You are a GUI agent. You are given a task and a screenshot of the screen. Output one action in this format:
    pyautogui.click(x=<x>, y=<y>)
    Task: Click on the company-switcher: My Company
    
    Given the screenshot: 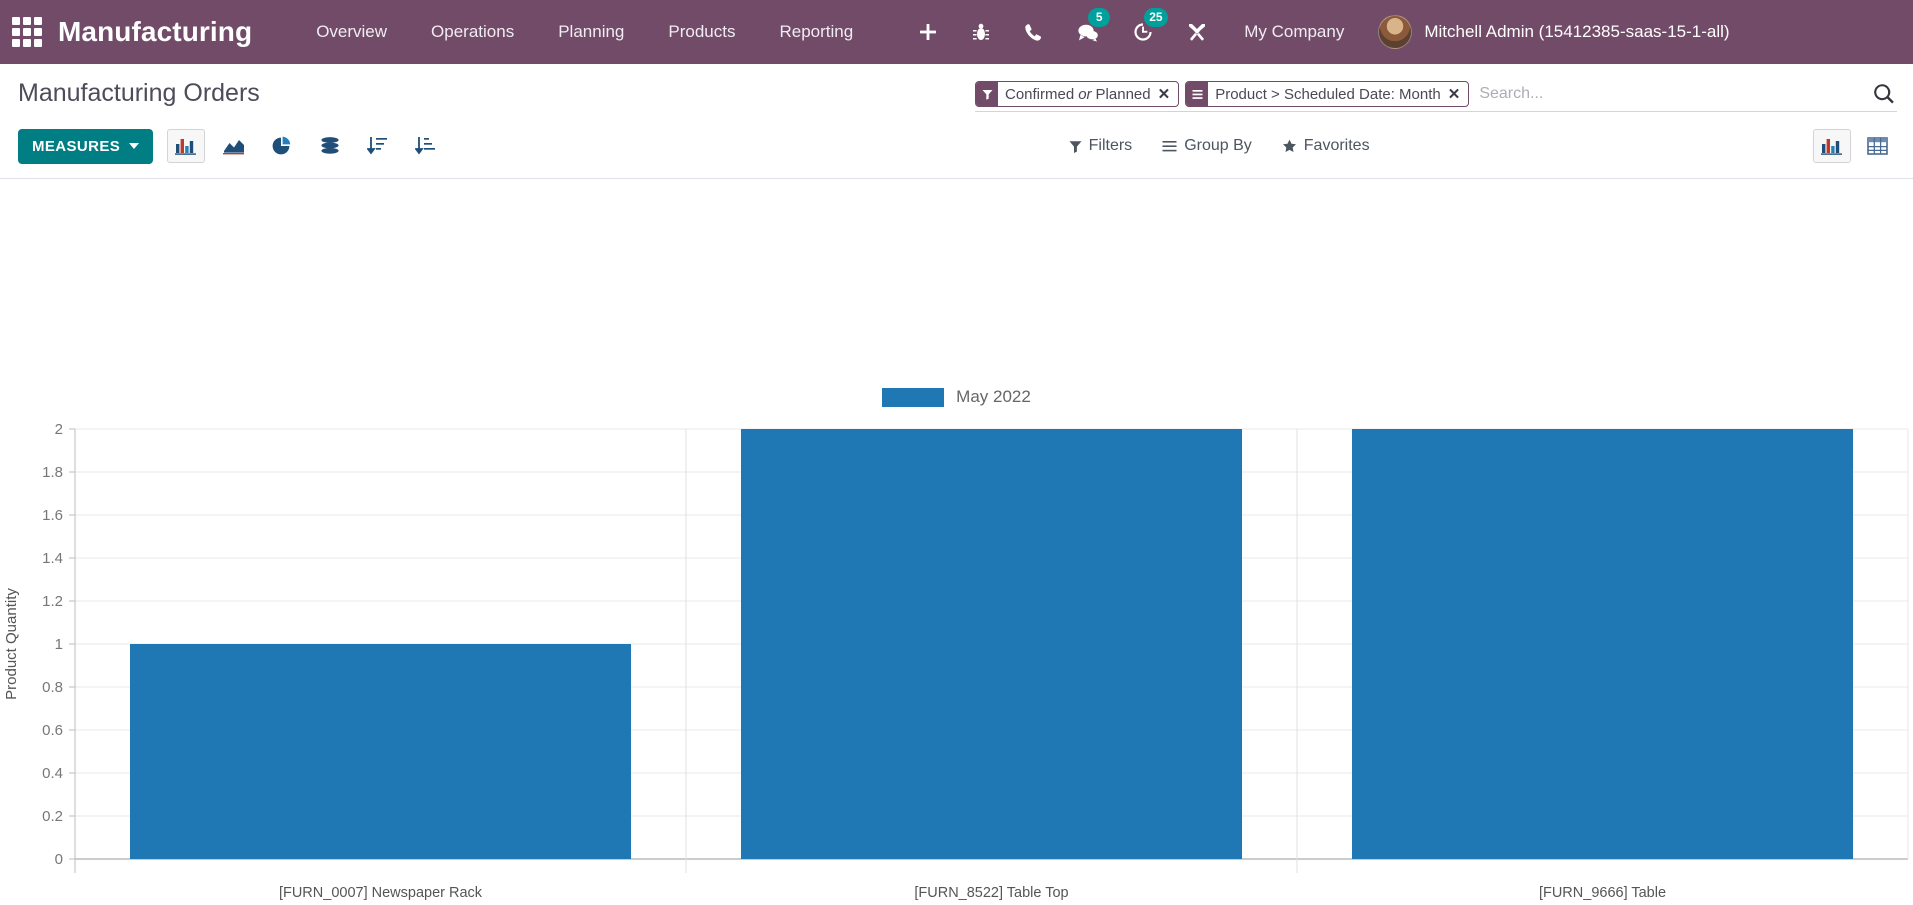 What is the action you would take?
    pyautogui.click(x=1294, y=32)
    